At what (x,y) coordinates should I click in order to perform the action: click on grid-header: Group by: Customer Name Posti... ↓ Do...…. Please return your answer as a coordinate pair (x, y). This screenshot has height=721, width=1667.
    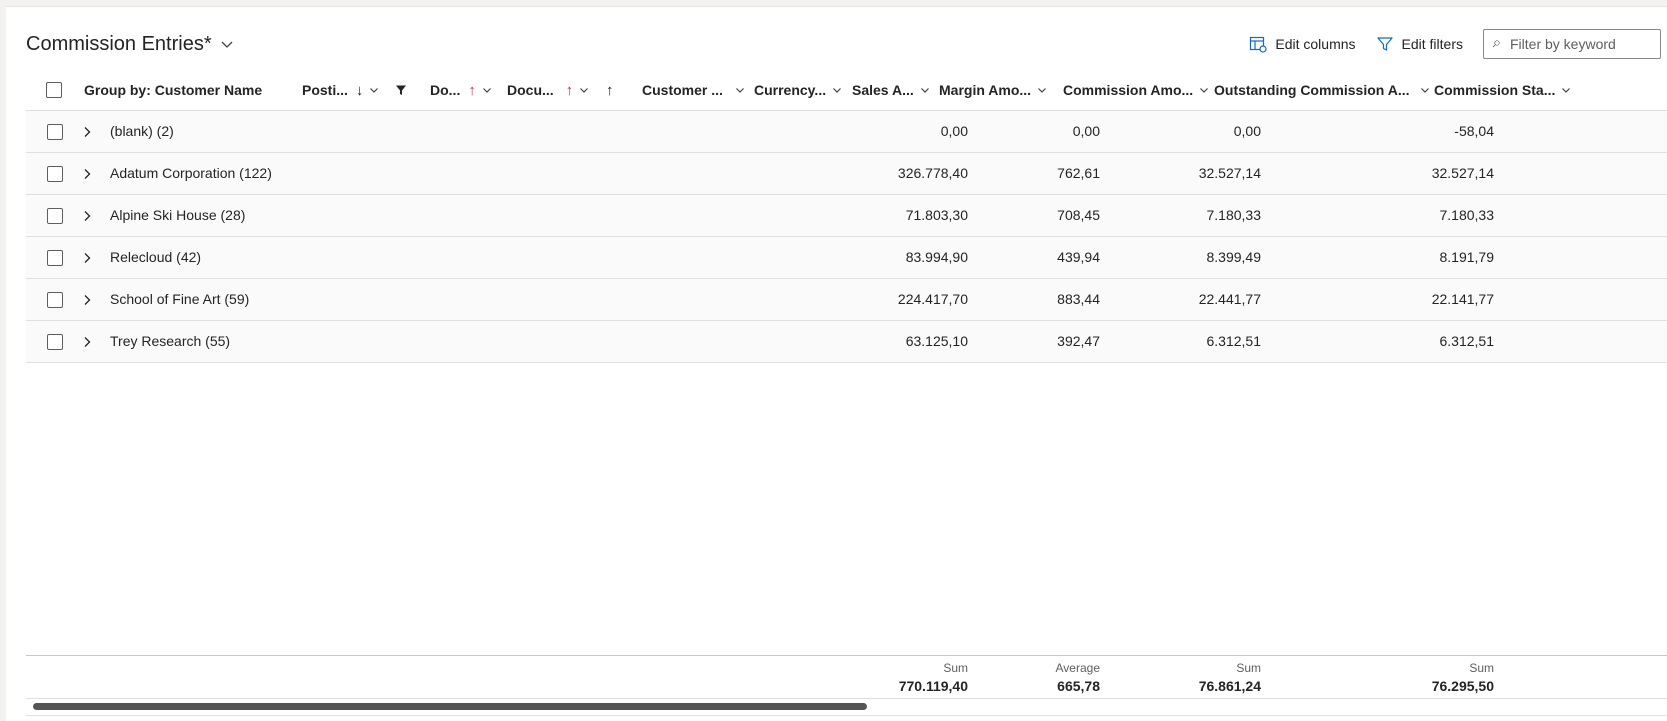
    Looking at the image, I should click on (846, 90).